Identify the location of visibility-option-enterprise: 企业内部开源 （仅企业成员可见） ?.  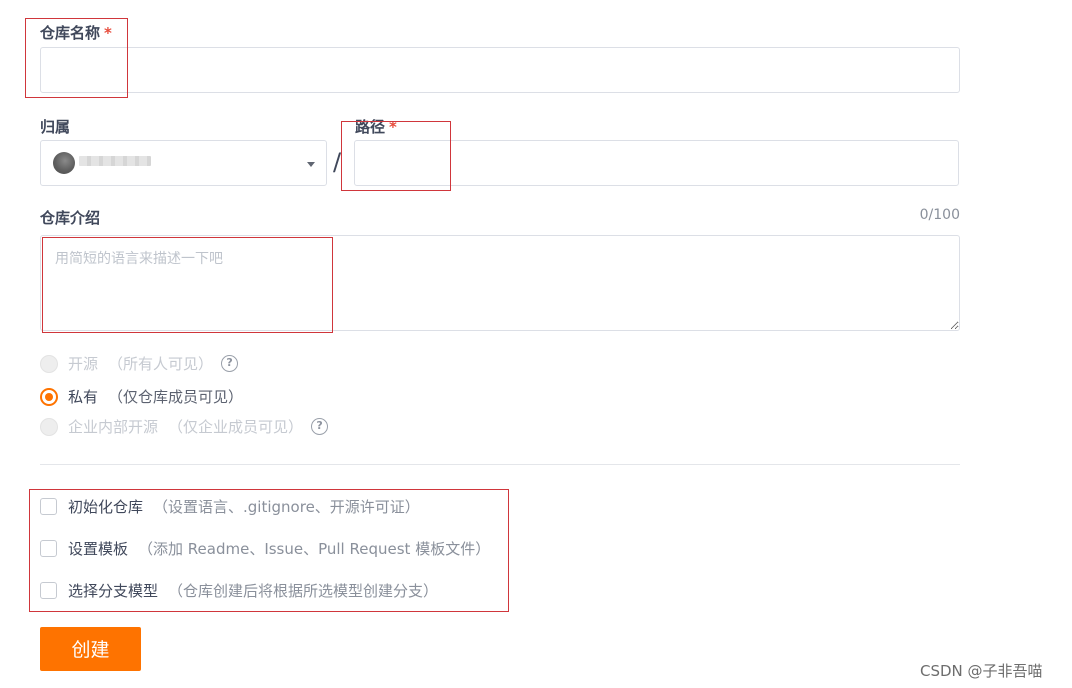
(184, 426).